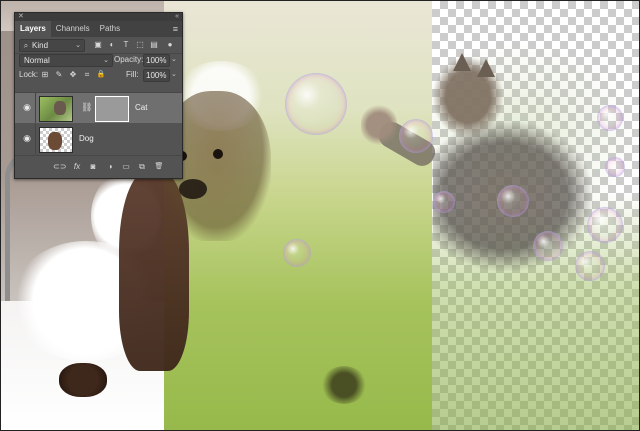  What do you see at coordinates (126, 167) in the screenshot?
I see `new-group-icon: ▭` at bounding box center [126, 167].